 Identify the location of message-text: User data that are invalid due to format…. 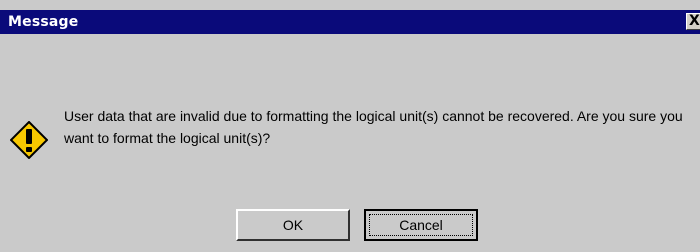
(373, 127).